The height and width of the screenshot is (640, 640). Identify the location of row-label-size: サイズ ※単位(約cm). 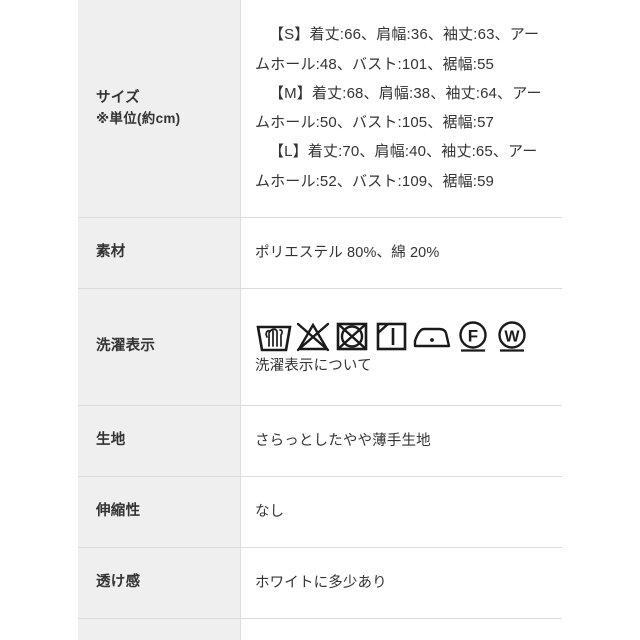
(159, 109).